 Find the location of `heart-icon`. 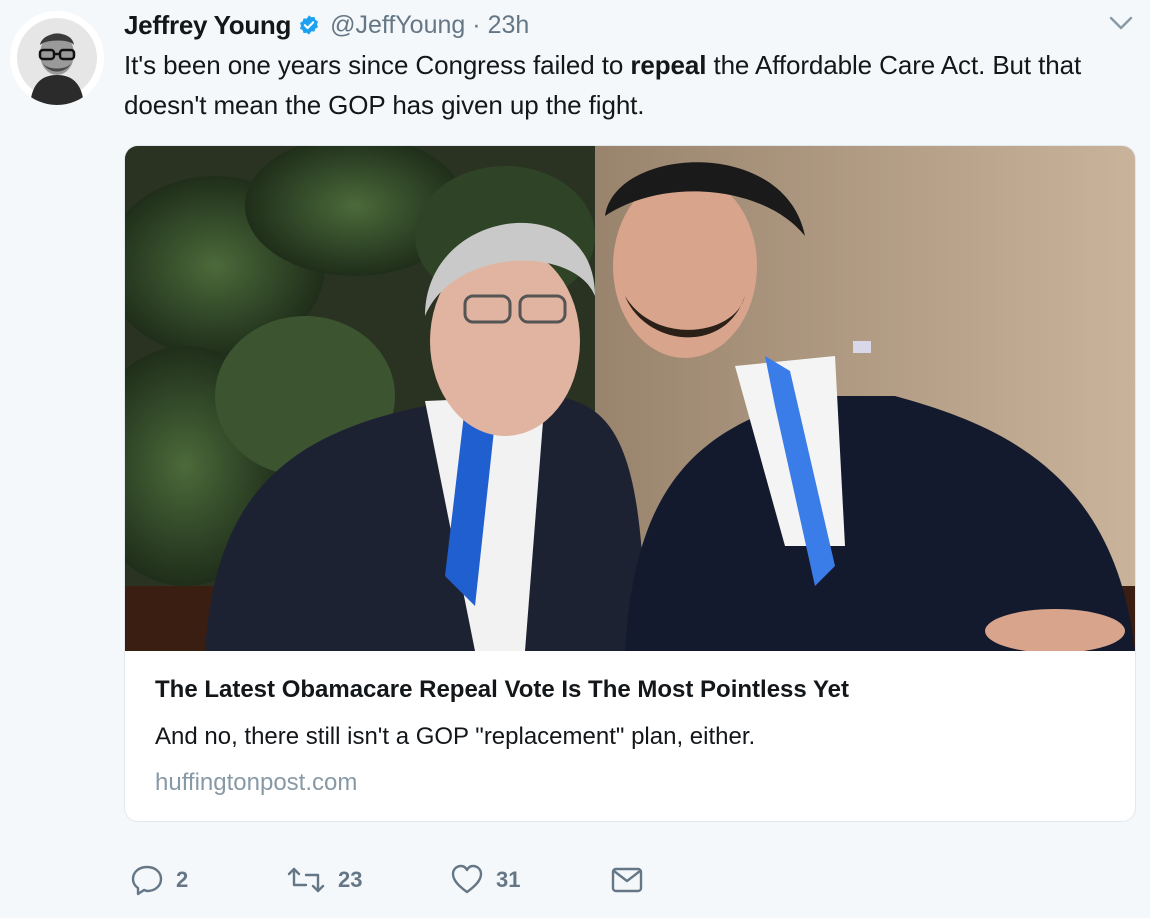

heart-icon is located at coordinates (467, 879).